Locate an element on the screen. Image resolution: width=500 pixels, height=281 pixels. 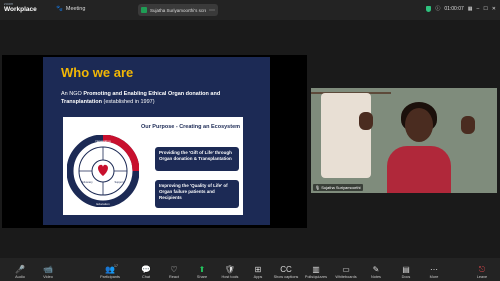
leave-icon: ⎋ is located at coordinates (482, 269).